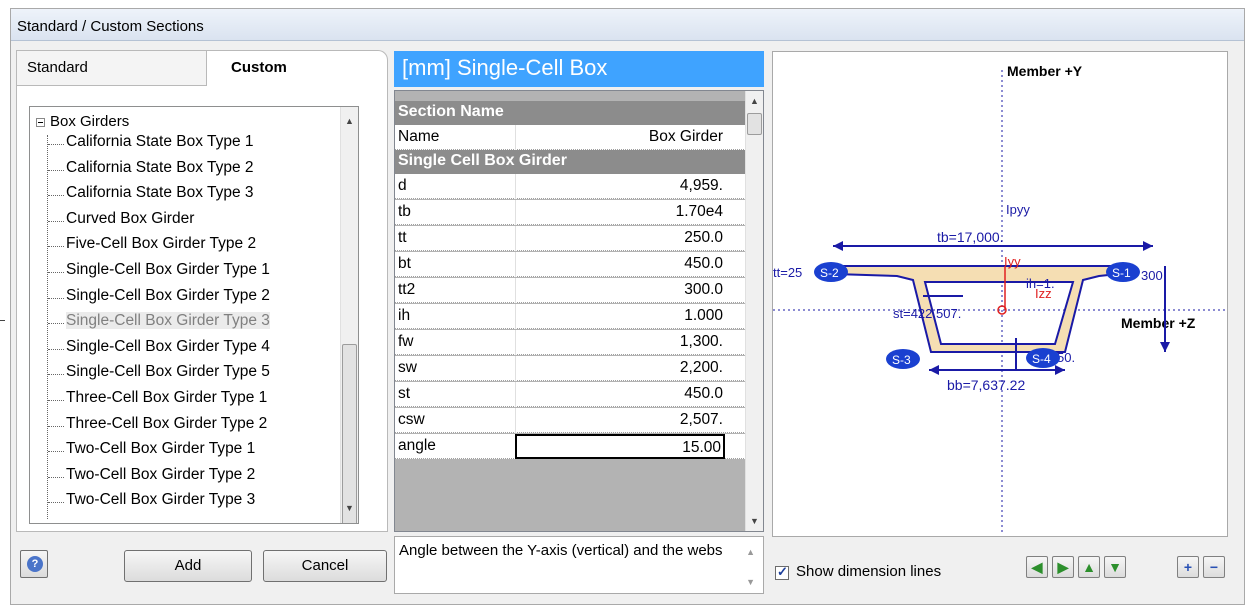 The width and height of the screenshot is (1247, 605). I want to click on tree-item-label: Single-Cell Box Girder Type 1, so click(168, 269).